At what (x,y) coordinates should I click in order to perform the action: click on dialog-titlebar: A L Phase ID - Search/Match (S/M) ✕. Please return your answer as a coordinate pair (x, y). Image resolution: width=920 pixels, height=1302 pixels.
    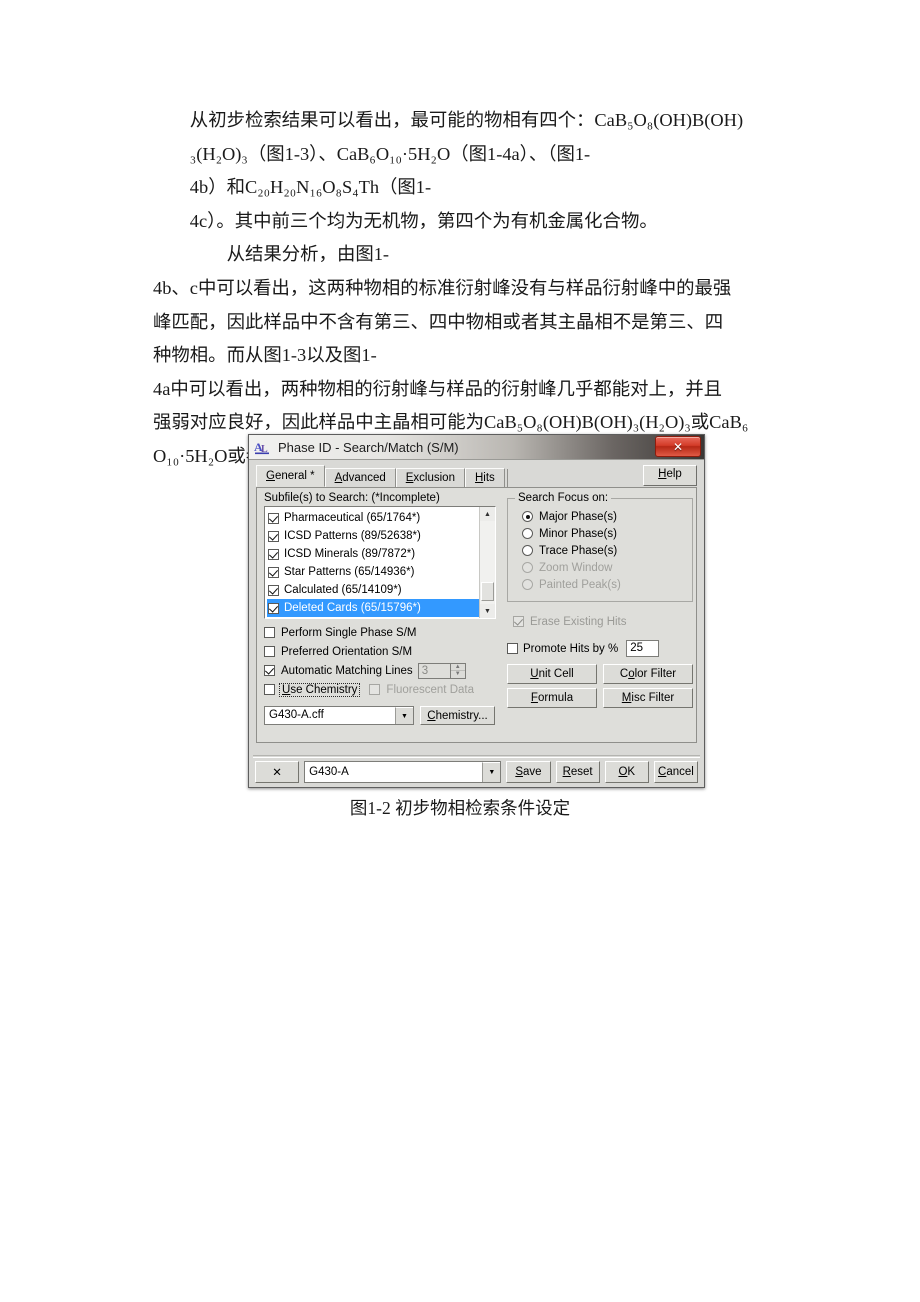
    Looking at the image, I should click on (476, 447).